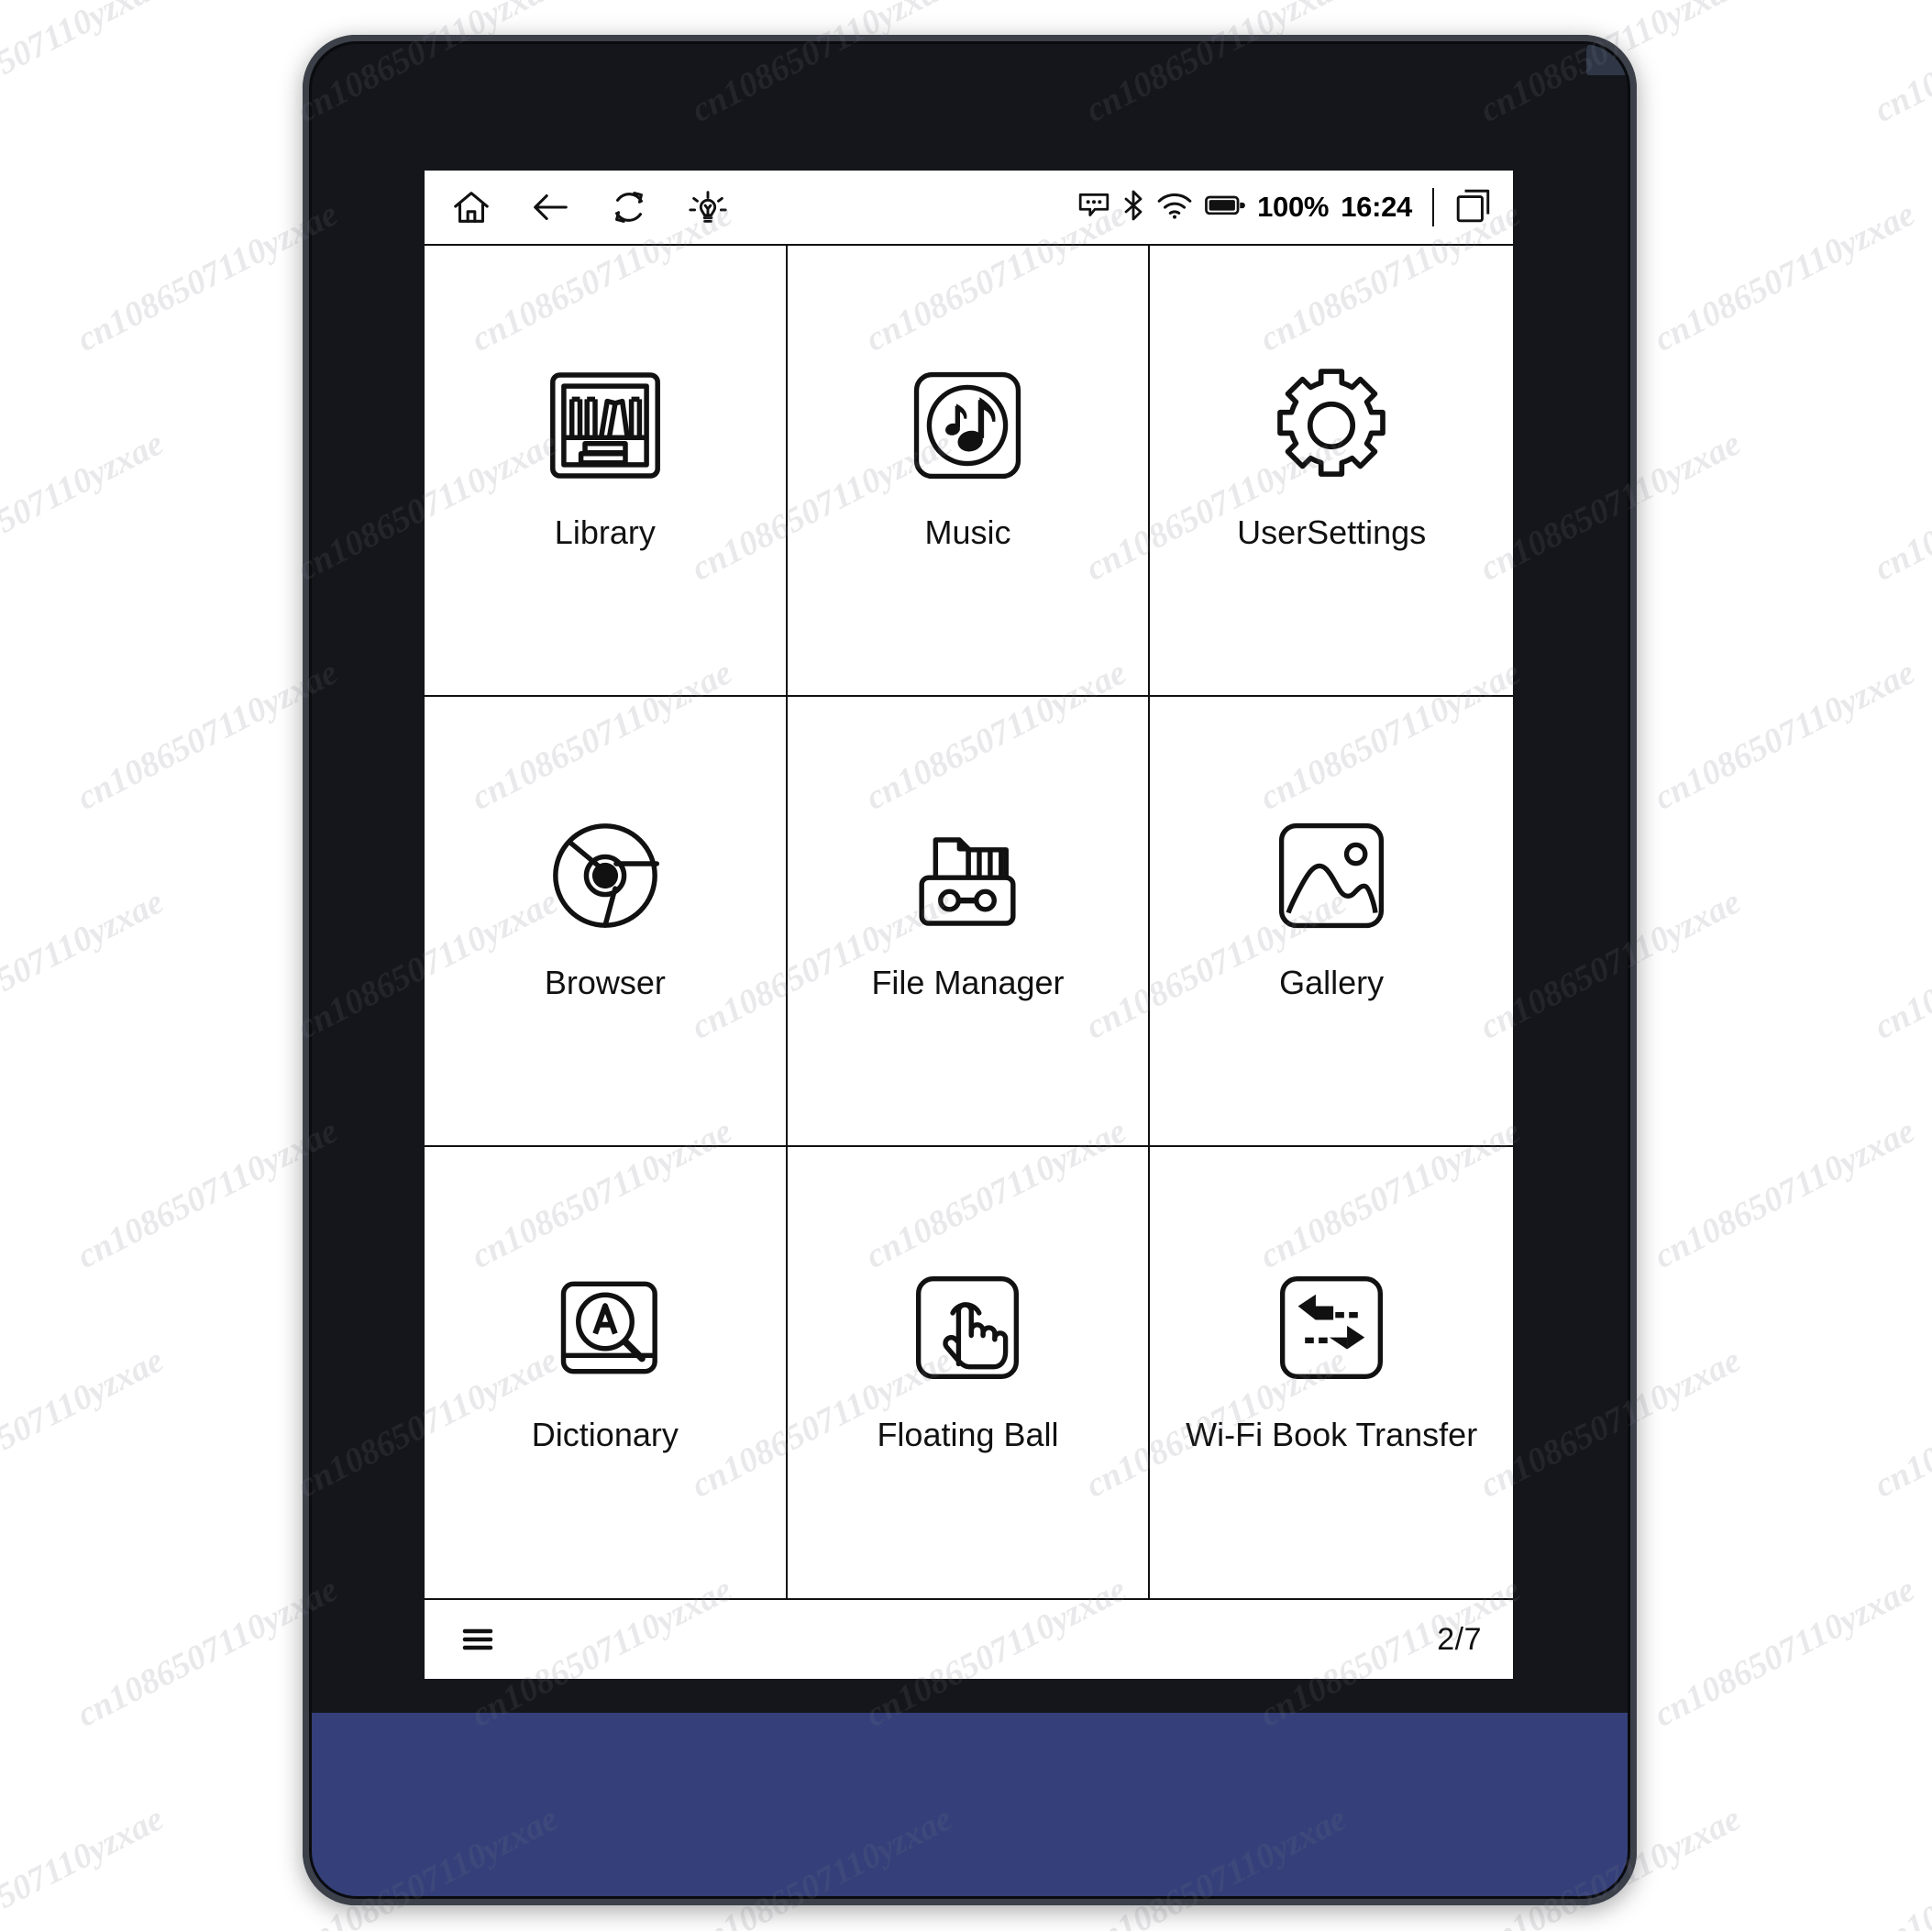 This screenshot has width=1932, height=1931. I want to click on frontlight-icon, so click(708, 207).